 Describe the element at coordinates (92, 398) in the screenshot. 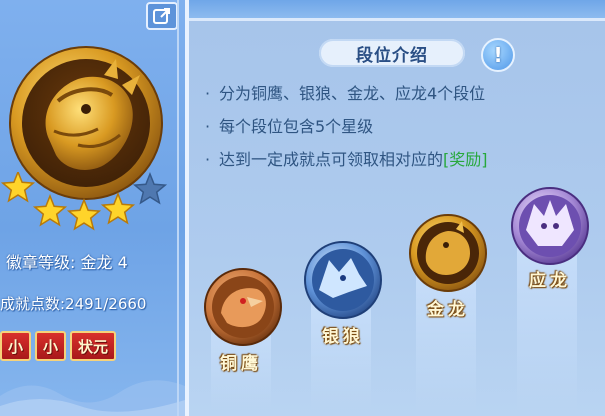

I see `wave-decoration` at that location.